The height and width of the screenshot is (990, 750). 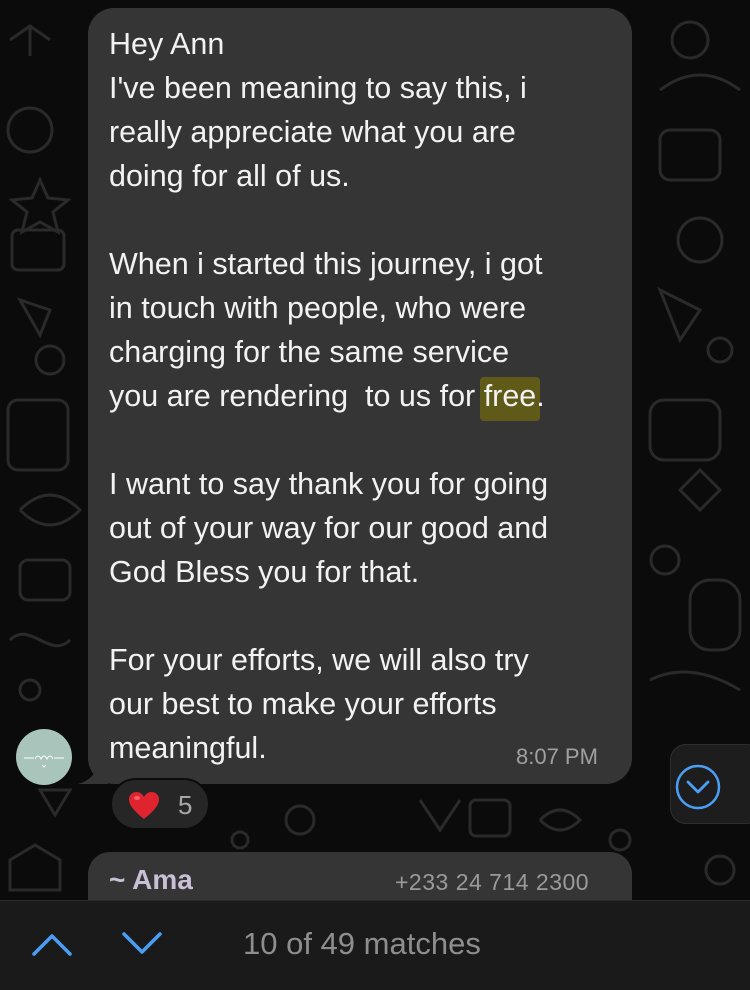 I want to click on search-match-count: 10 of 49 matches, so click(x=362, y=943).